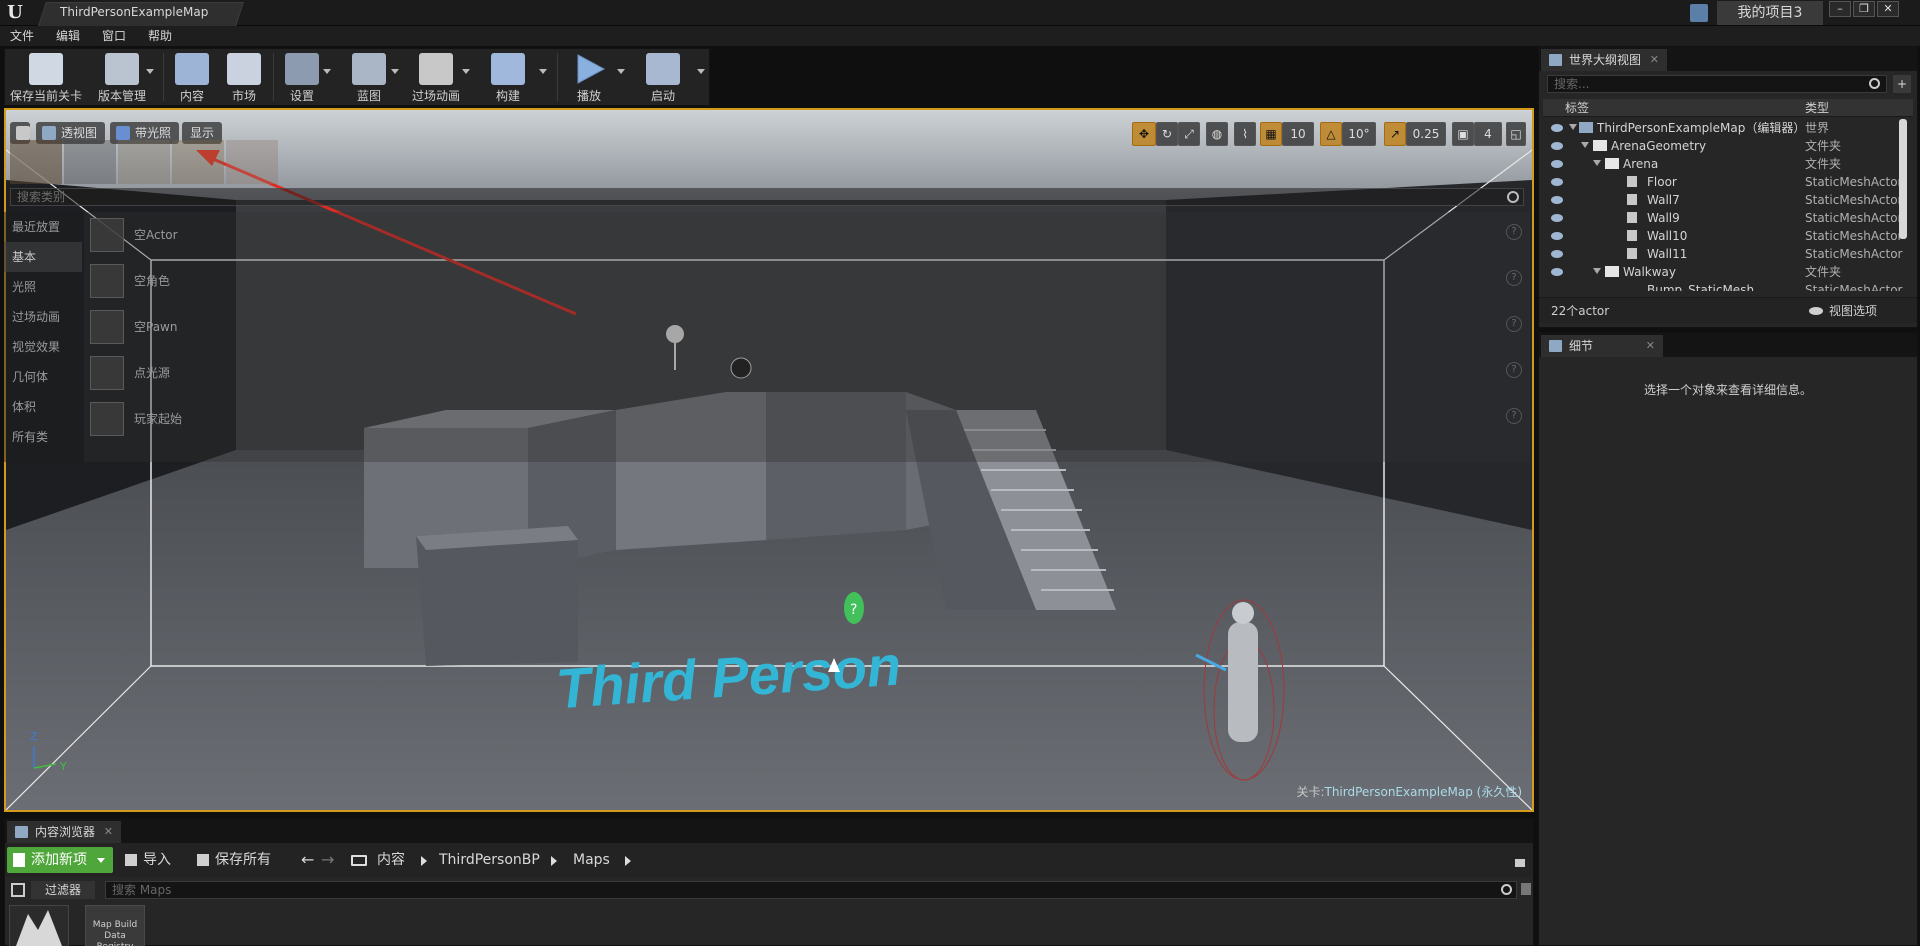 The width and height of the screenshot is (1920, 946). Describe the element at coordinates (46, 77) in the screenshot. I see `save-current-level-button: 保存当前关卡` at that location.